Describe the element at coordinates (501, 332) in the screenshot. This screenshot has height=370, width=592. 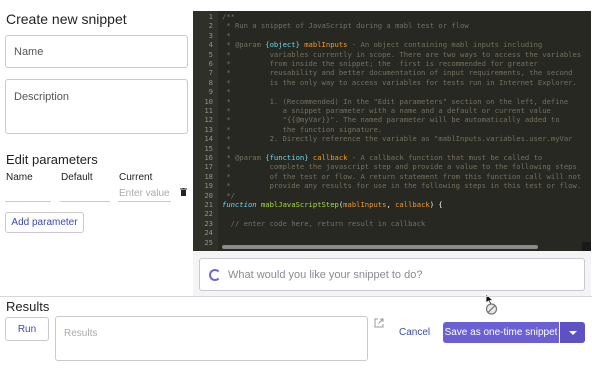
I see `save-one-time-snippet-button: Save as one-time snippet` at that location.